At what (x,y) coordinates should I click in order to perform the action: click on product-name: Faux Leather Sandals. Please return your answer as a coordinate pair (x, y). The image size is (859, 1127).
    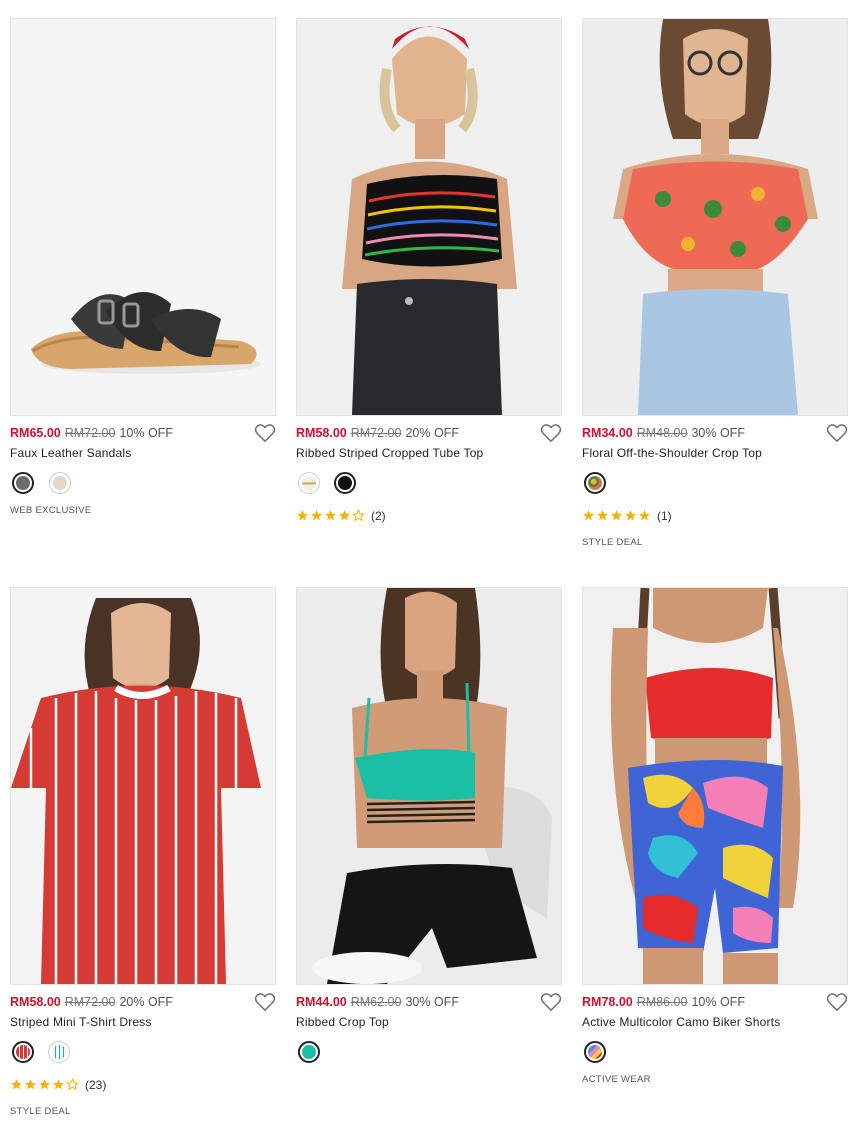
    Looking at the image, I should click on (70, 453).